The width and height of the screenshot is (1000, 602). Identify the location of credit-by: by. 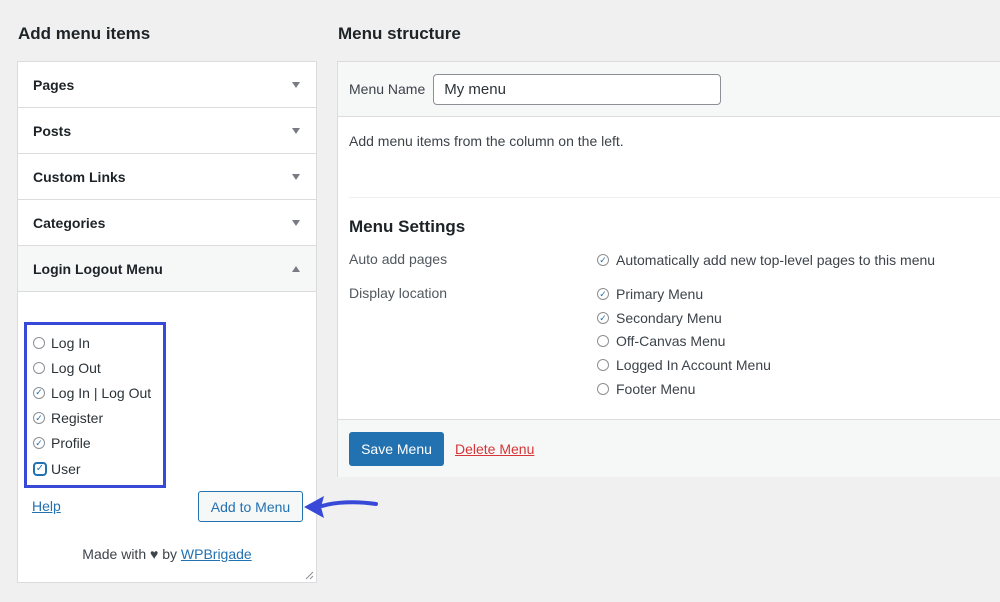
(169, 554).